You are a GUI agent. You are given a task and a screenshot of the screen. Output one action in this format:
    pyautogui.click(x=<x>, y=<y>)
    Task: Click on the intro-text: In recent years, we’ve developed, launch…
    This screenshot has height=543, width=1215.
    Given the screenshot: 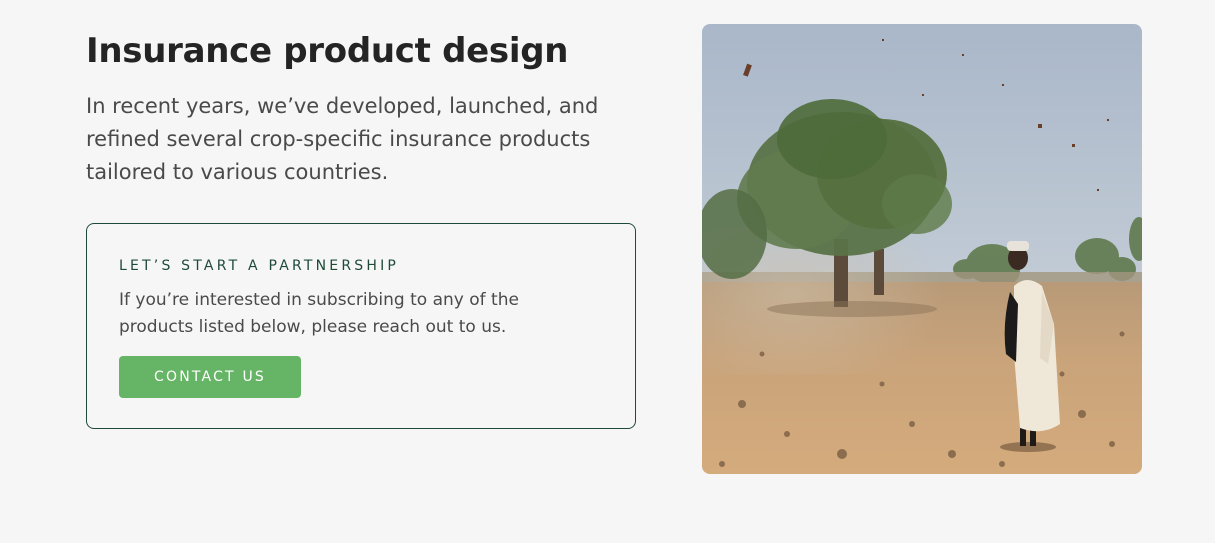 What is the action you would take?
    pyautogui.click(x=342, y=139)
    